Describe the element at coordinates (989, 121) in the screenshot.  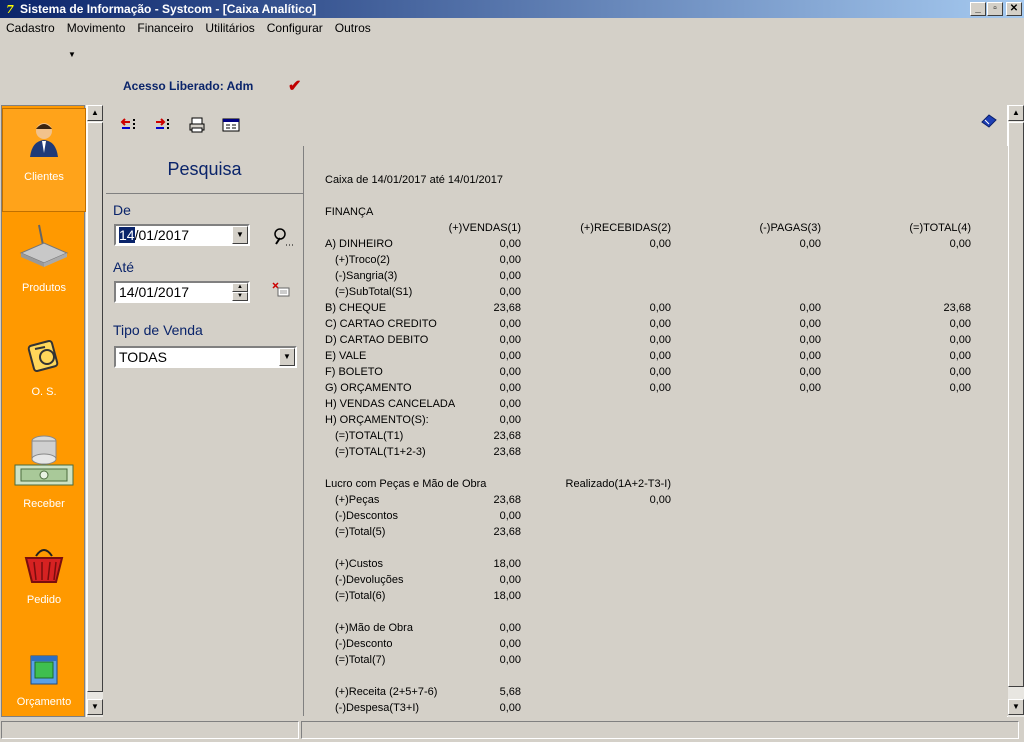
I see `eraser-icon` at that location.